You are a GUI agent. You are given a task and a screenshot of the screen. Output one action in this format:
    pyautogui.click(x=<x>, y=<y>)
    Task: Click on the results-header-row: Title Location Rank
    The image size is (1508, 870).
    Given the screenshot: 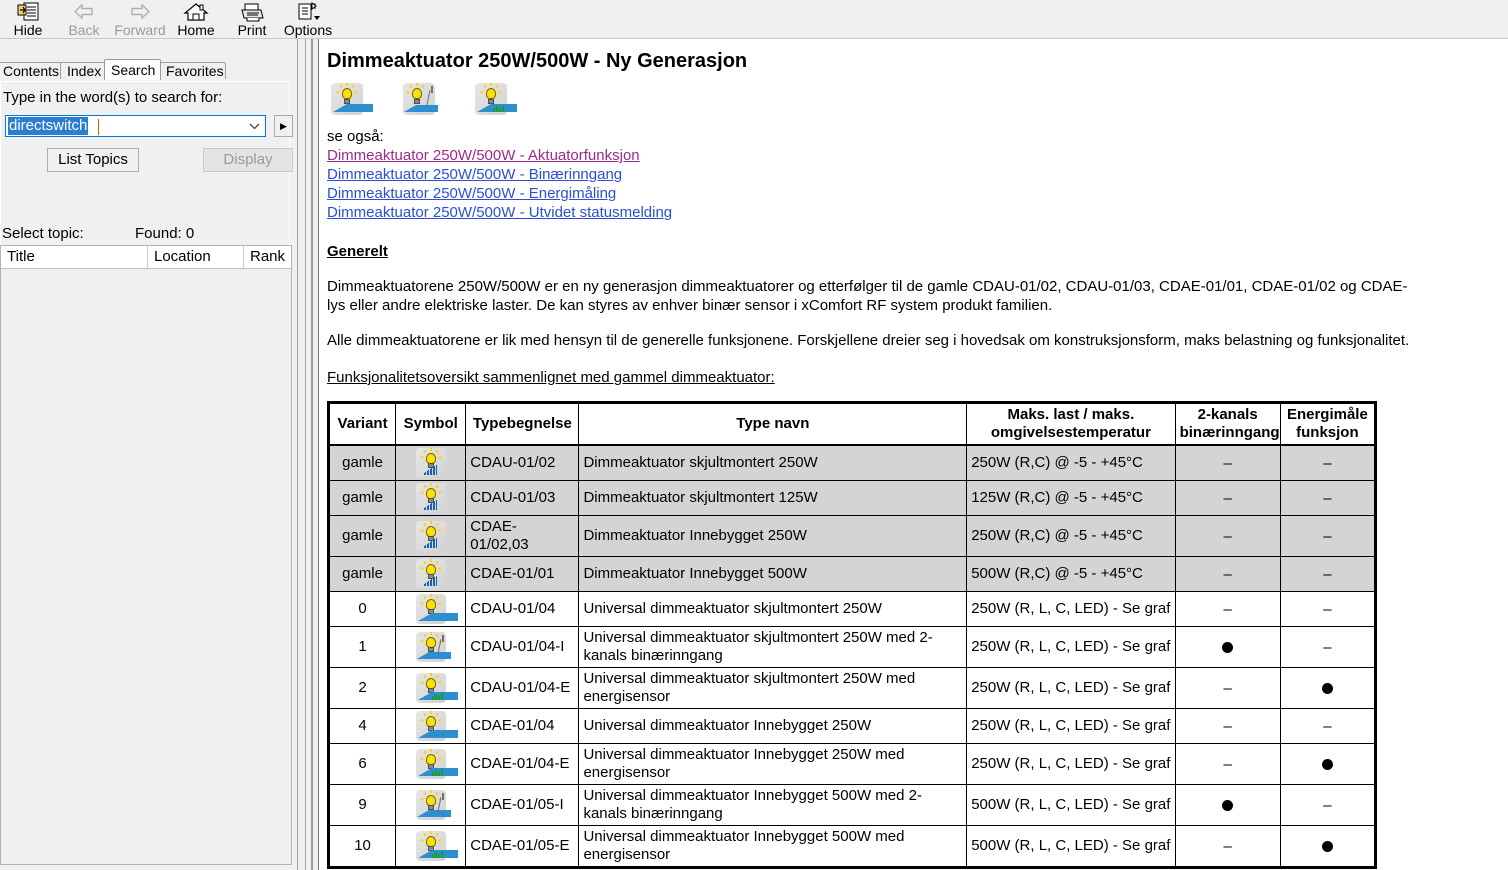 What is the action you would take?
    pyautogui.click(x=146, y=257)
    